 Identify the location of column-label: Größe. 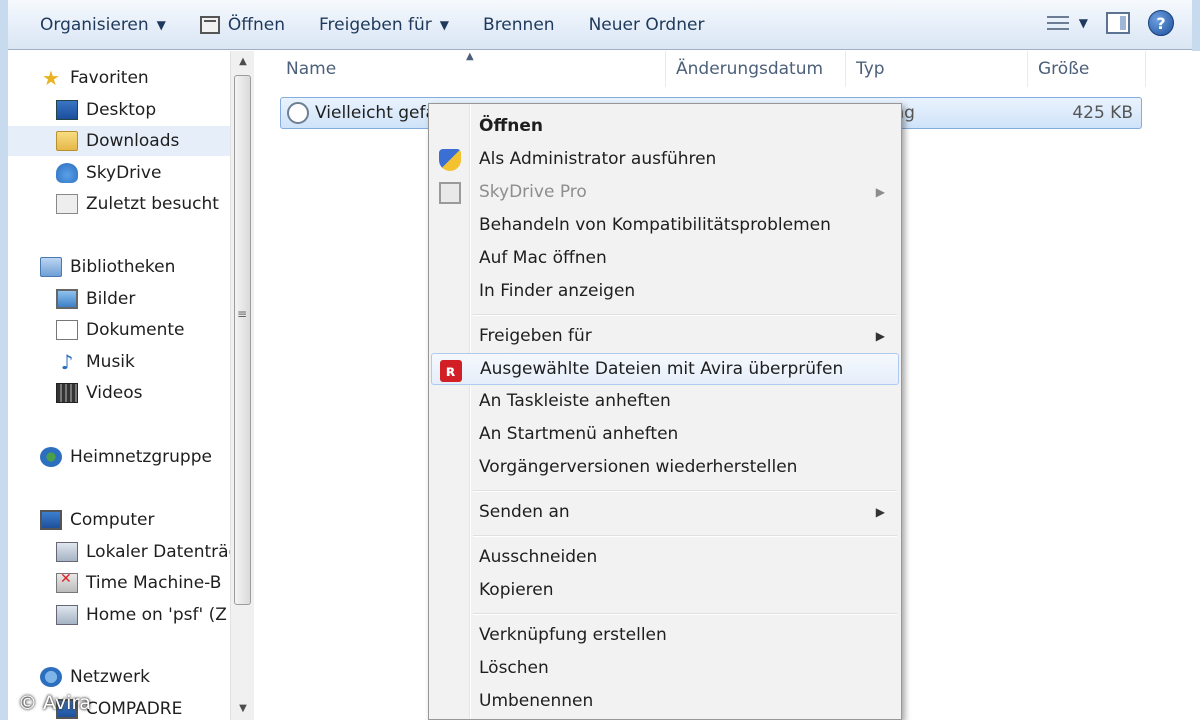
(1064, 69).